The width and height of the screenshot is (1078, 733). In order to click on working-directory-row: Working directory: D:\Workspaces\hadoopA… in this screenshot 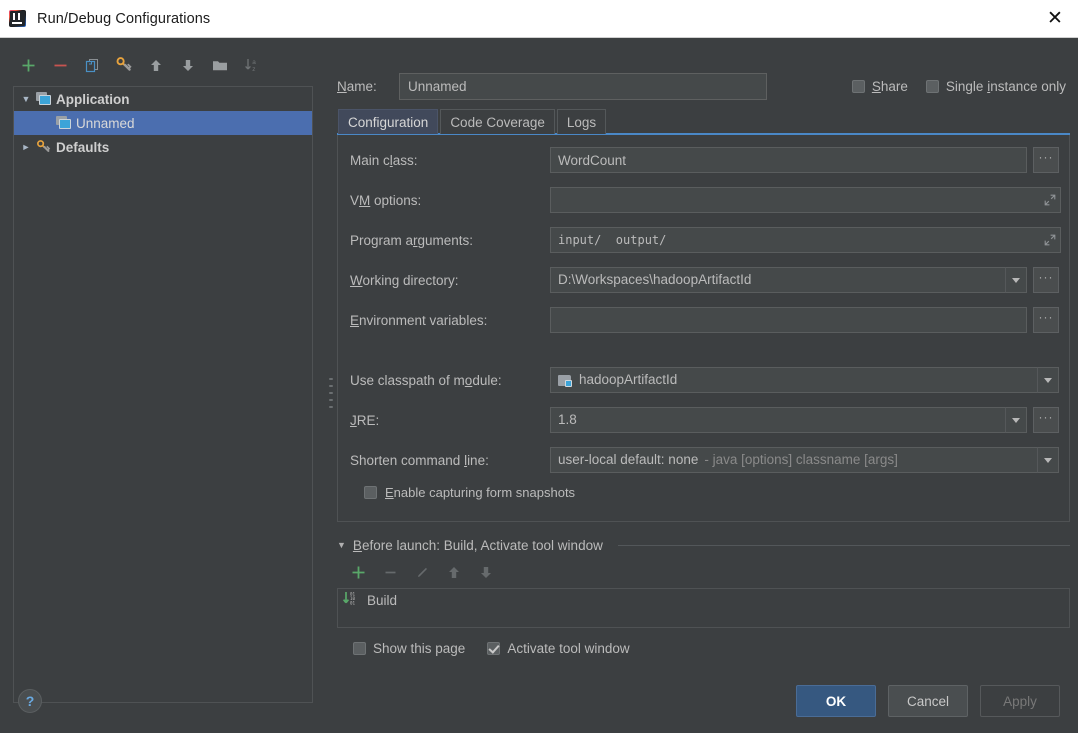, I will do `click(704, 280)`.